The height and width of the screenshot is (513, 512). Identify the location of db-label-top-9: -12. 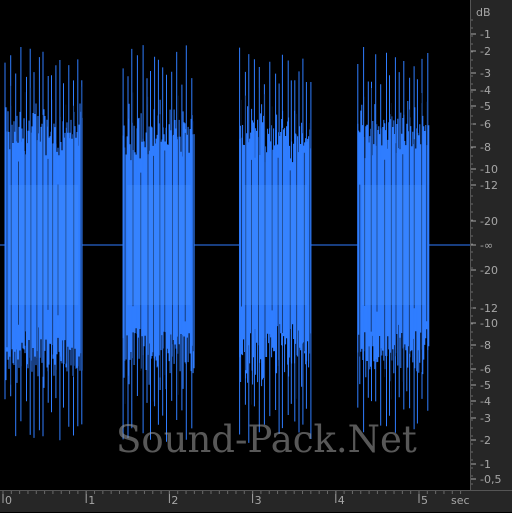
(489, 185).